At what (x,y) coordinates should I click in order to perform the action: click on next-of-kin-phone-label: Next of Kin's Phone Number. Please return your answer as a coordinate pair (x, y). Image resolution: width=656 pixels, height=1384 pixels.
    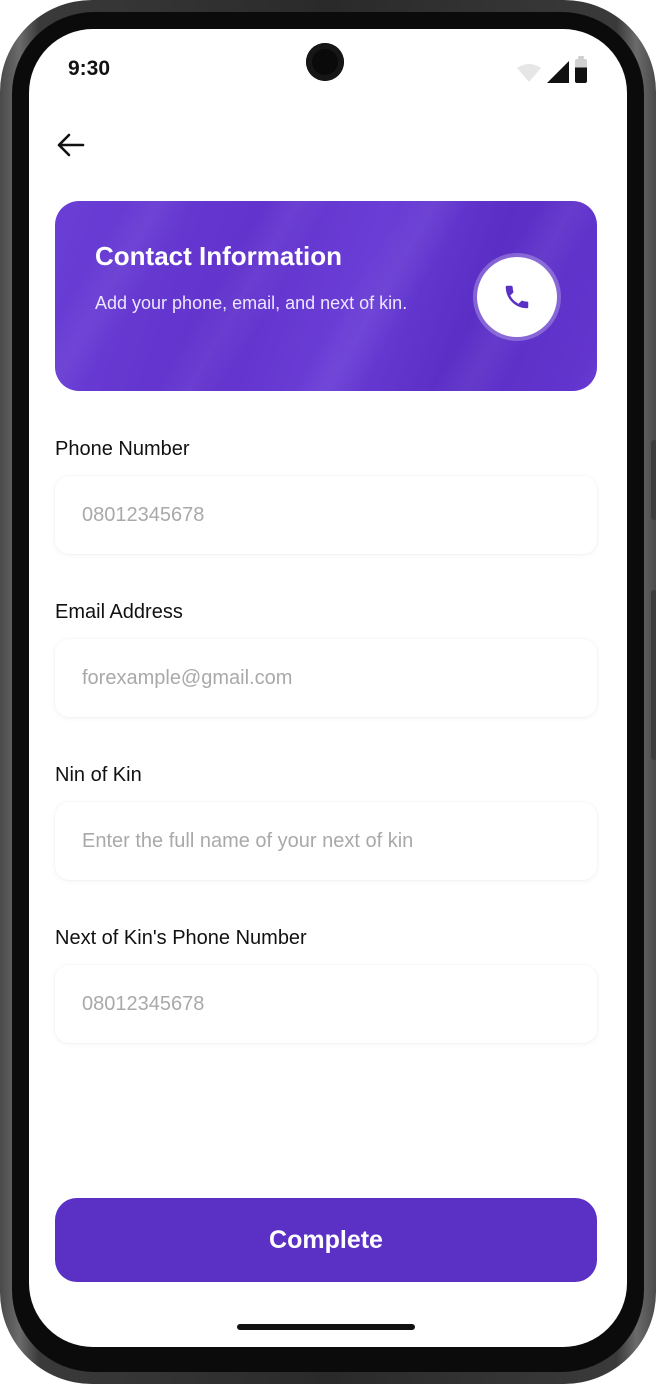
    Looking at the image, I should click on (181, 938).